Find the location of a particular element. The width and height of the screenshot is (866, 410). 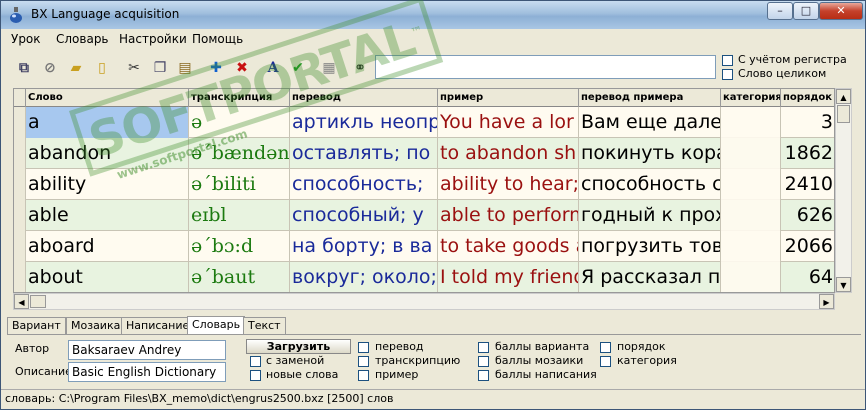

menu-dictionary: Словарь is located at coordinates (82, 39).